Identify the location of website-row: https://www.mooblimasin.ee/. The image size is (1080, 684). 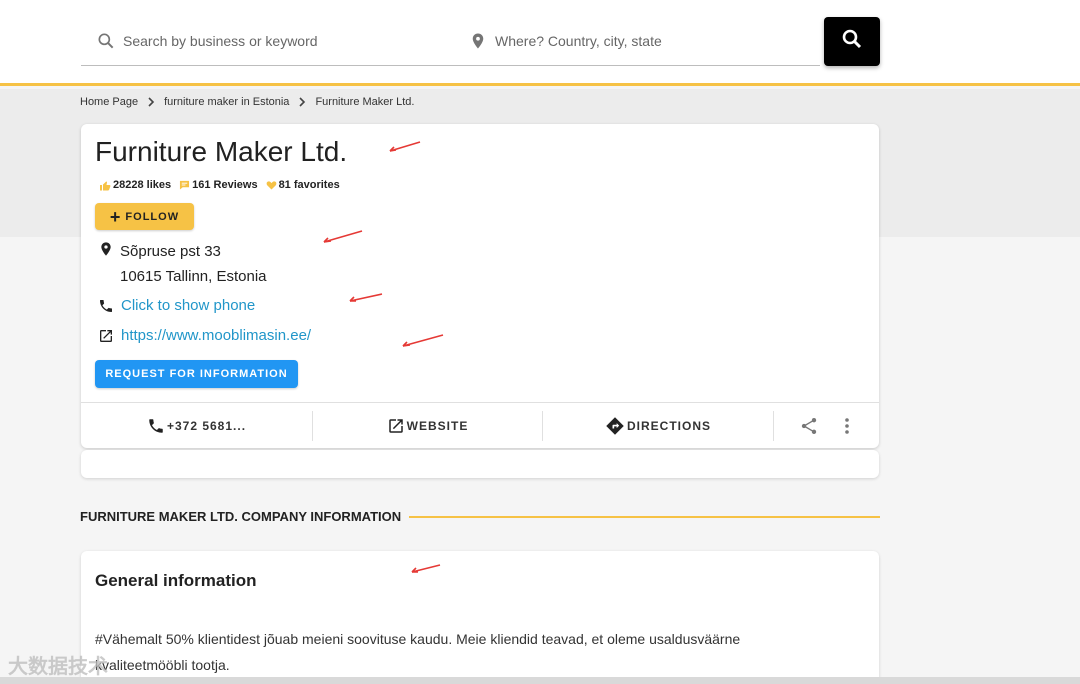
(204, 336).